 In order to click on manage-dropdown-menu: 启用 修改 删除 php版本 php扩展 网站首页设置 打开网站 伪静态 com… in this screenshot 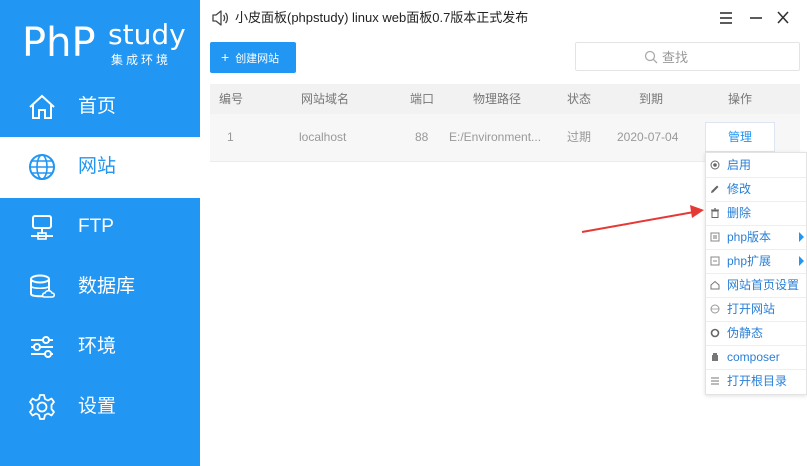, I will do `click(756, 273)`.